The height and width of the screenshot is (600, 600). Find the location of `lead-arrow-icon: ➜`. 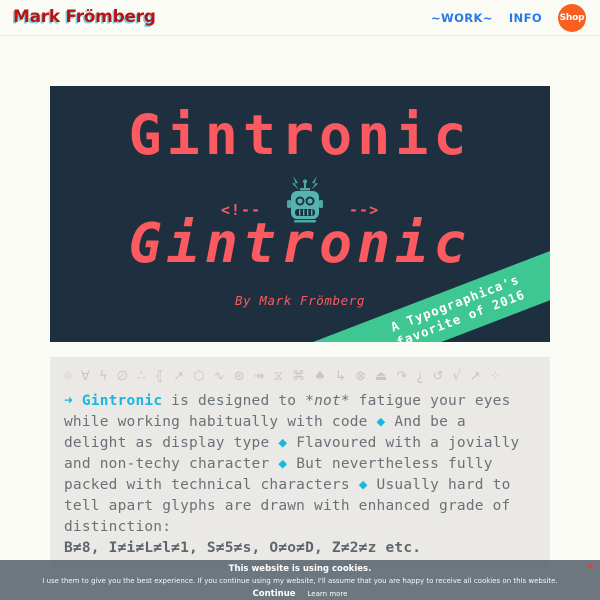

lead-arrow-icon: ➜ is located at coordinates (68, 400).